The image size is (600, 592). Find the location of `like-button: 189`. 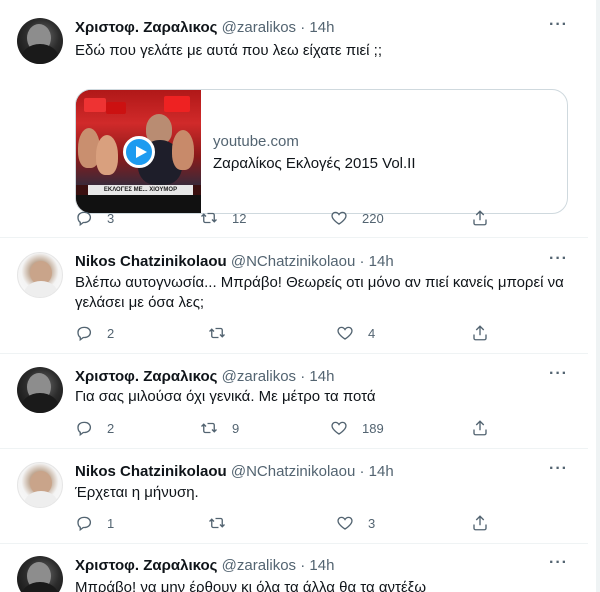

like-button: 189 is located at coordinates (357, 428).